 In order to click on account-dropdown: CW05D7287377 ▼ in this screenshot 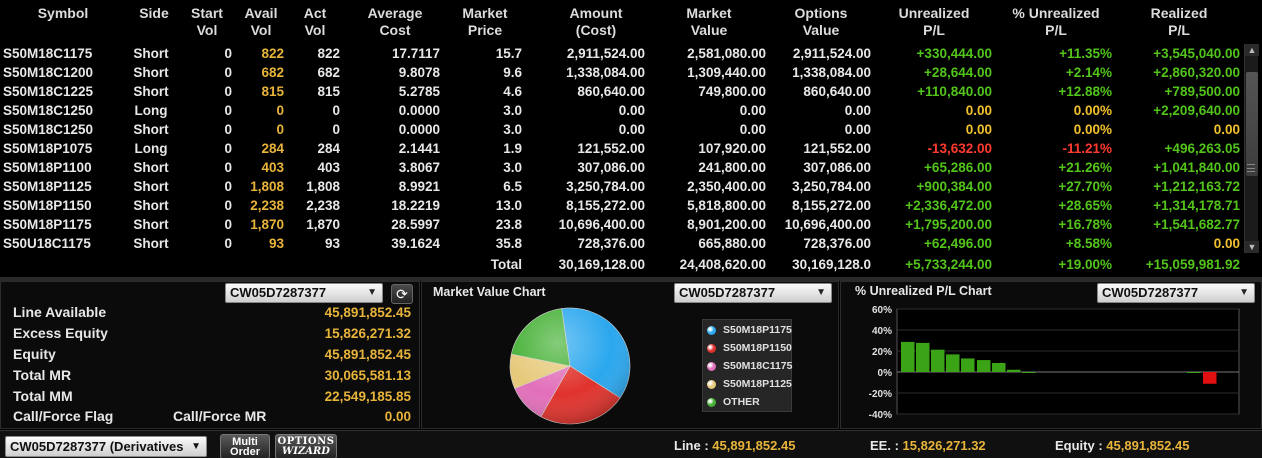, I will do `click(304, 293)`.